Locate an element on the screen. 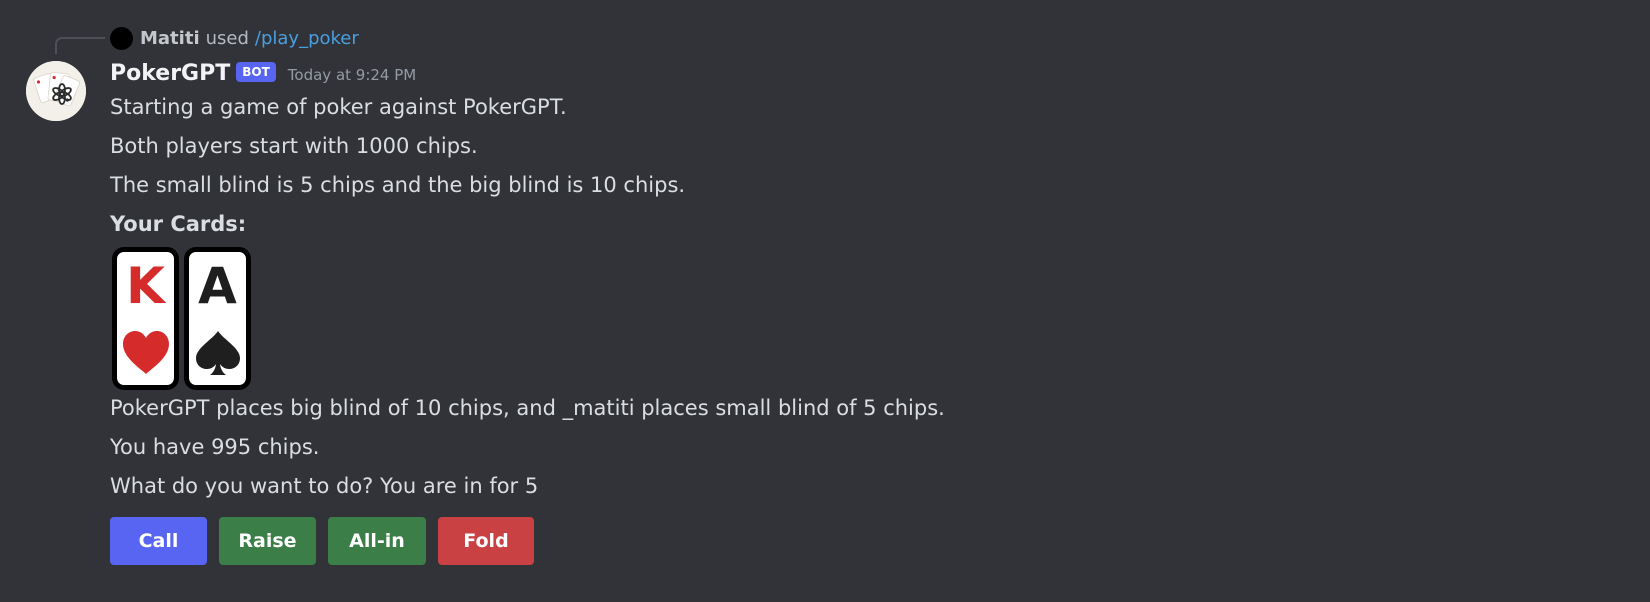 The image size is (1650, 602). card-rank: A is located at coordinates (217, 286).